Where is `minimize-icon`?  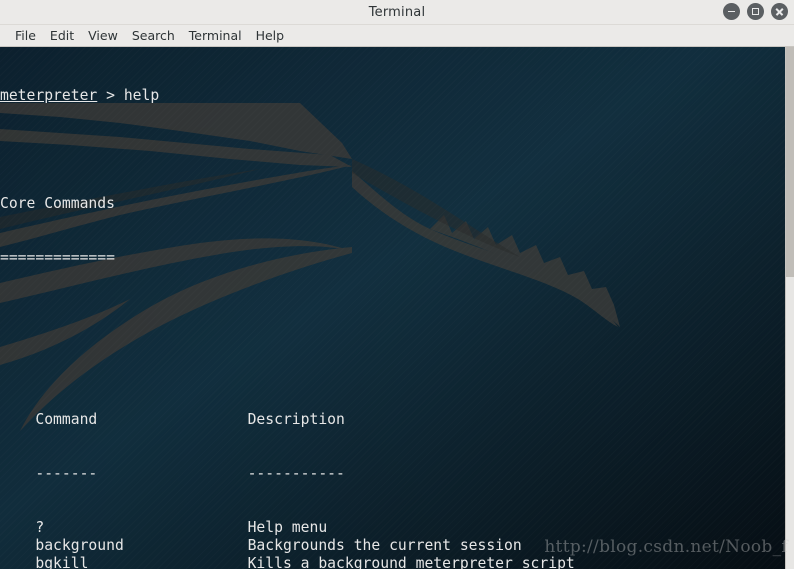 minimize-icon is located at coordinates (731, 11).